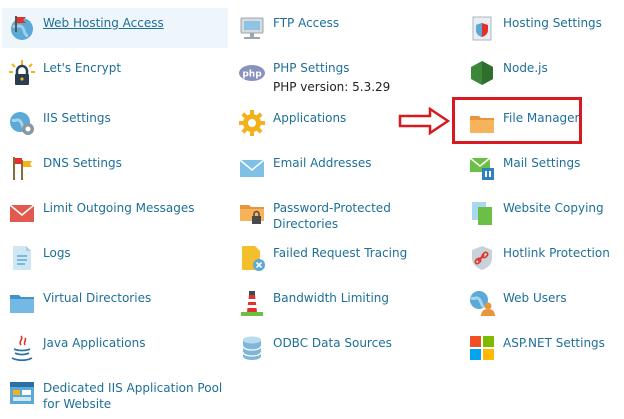  I want to click on item-php-settings: php PHP Settings PHP version: 5.3.29, so click(332, 75).